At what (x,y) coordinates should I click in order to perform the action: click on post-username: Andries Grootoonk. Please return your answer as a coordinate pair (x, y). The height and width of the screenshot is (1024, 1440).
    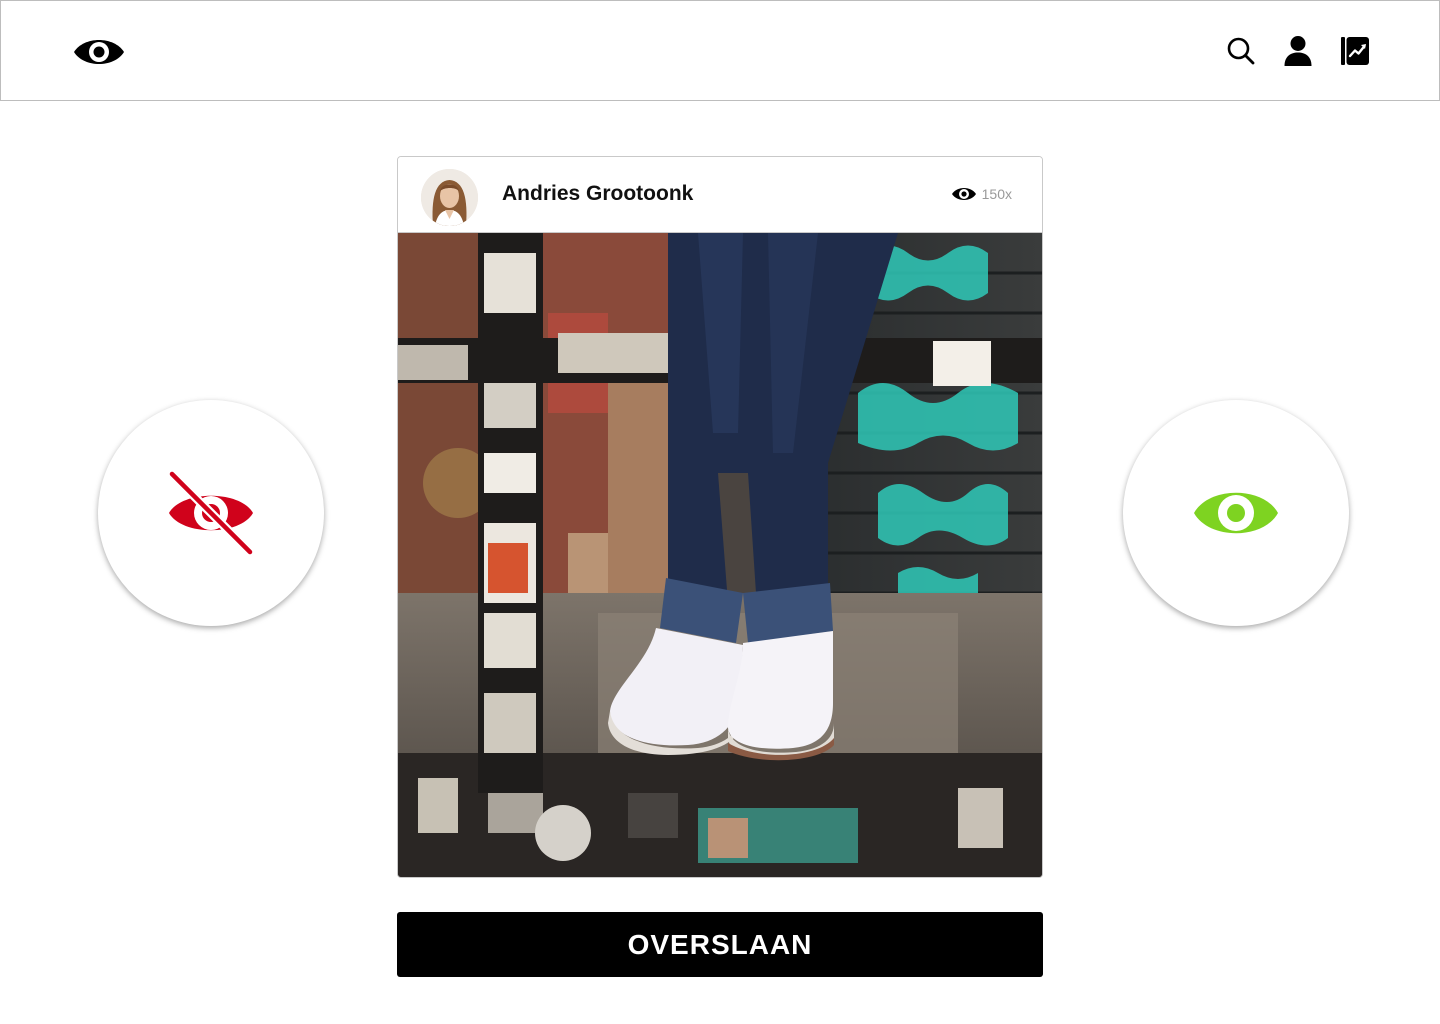
    Looking at the image, I should click on (597, 194).